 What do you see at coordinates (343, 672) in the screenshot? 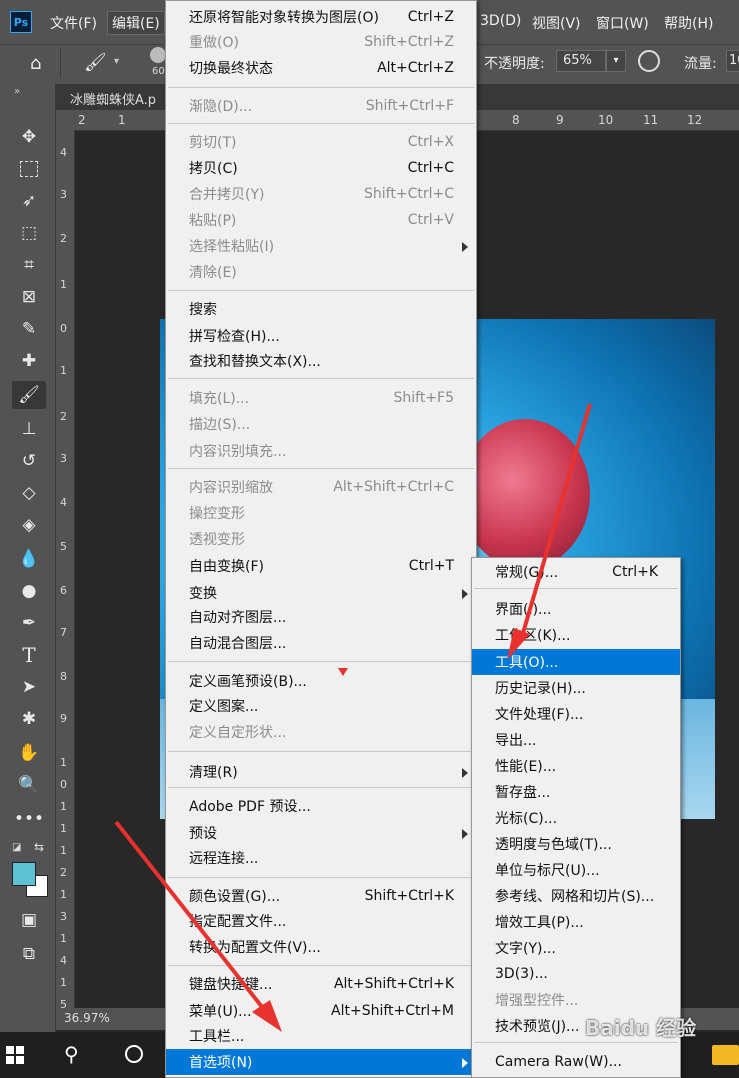
I see `annotation-marker` at bounding box center [343, 672].